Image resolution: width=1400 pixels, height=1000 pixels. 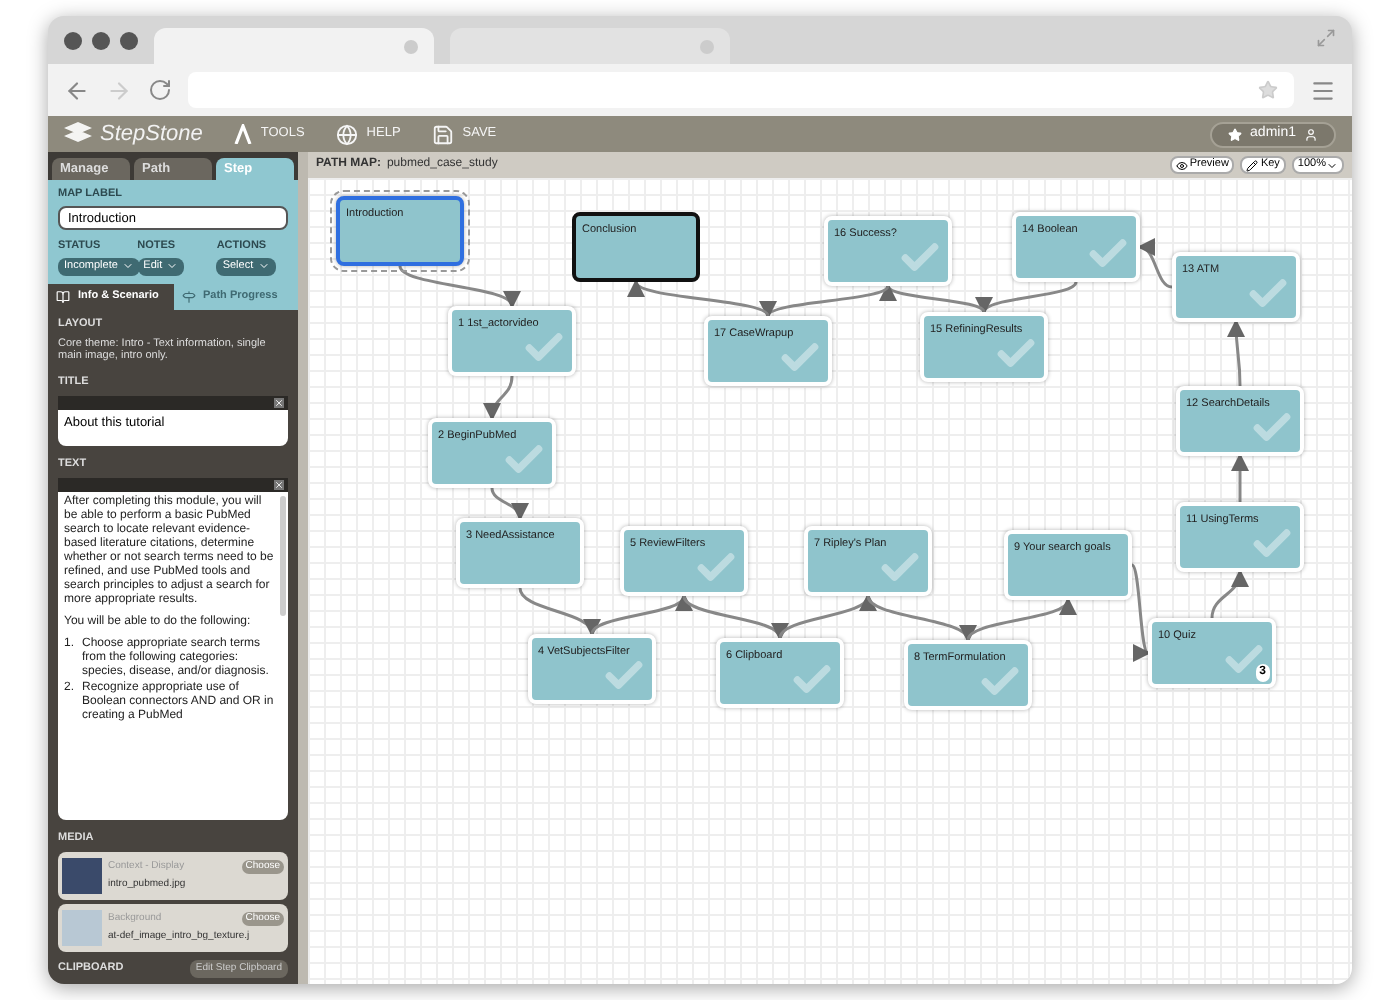 I want to click on back-icon, so click(x=77, y=90).